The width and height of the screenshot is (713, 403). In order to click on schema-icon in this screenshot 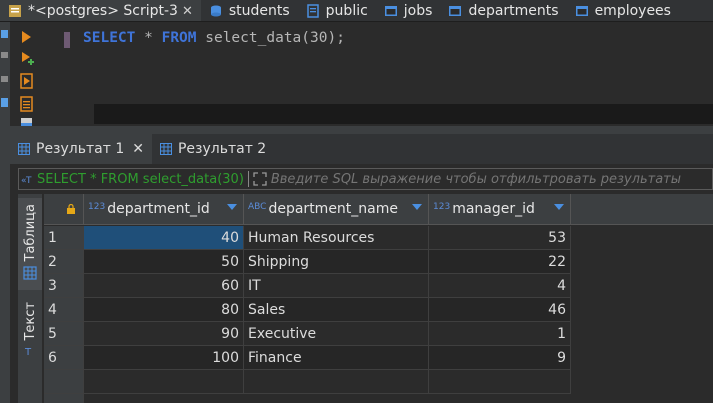, I will do `click(313, 11)`.